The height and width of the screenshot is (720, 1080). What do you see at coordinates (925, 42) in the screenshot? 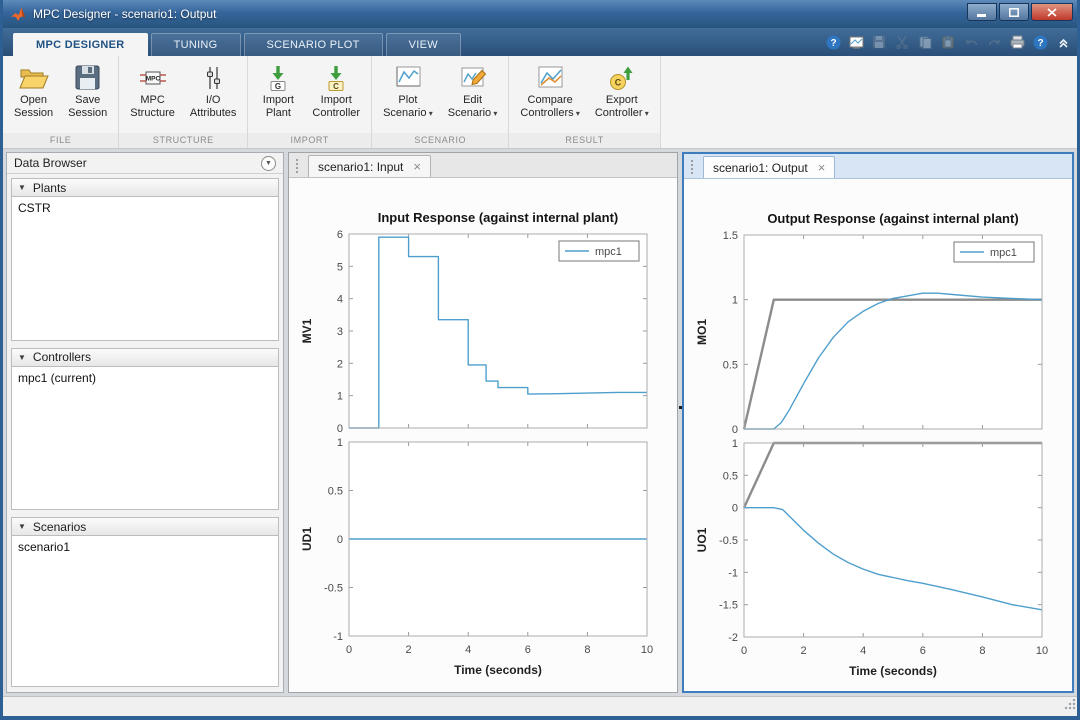
I see `copy-icon` at bounding box center [925, 42].